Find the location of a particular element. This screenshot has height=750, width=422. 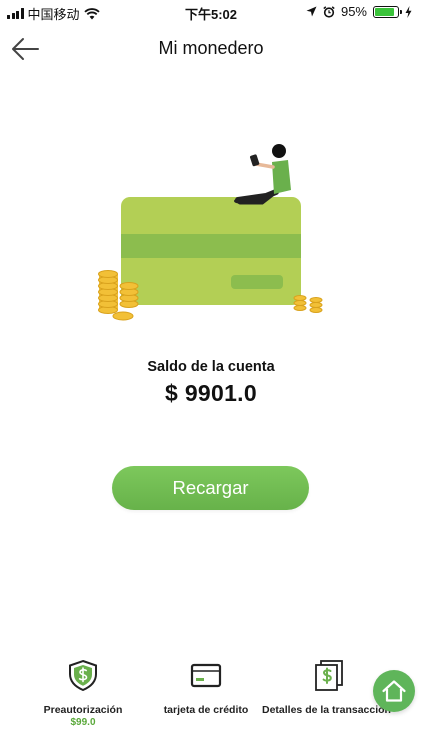

battery-level-fill is located at coordinates (384, 11).